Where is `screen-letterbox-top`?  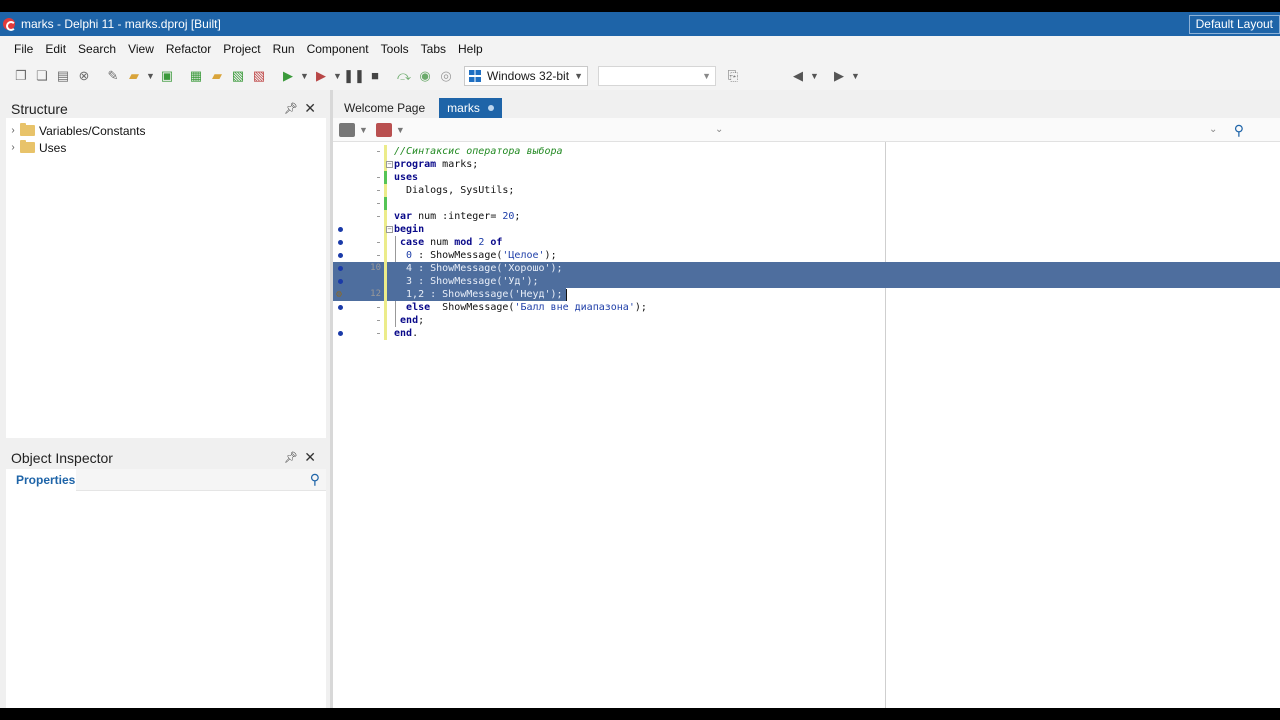
screen-letterbox-top is located at coordinates (640, 6).